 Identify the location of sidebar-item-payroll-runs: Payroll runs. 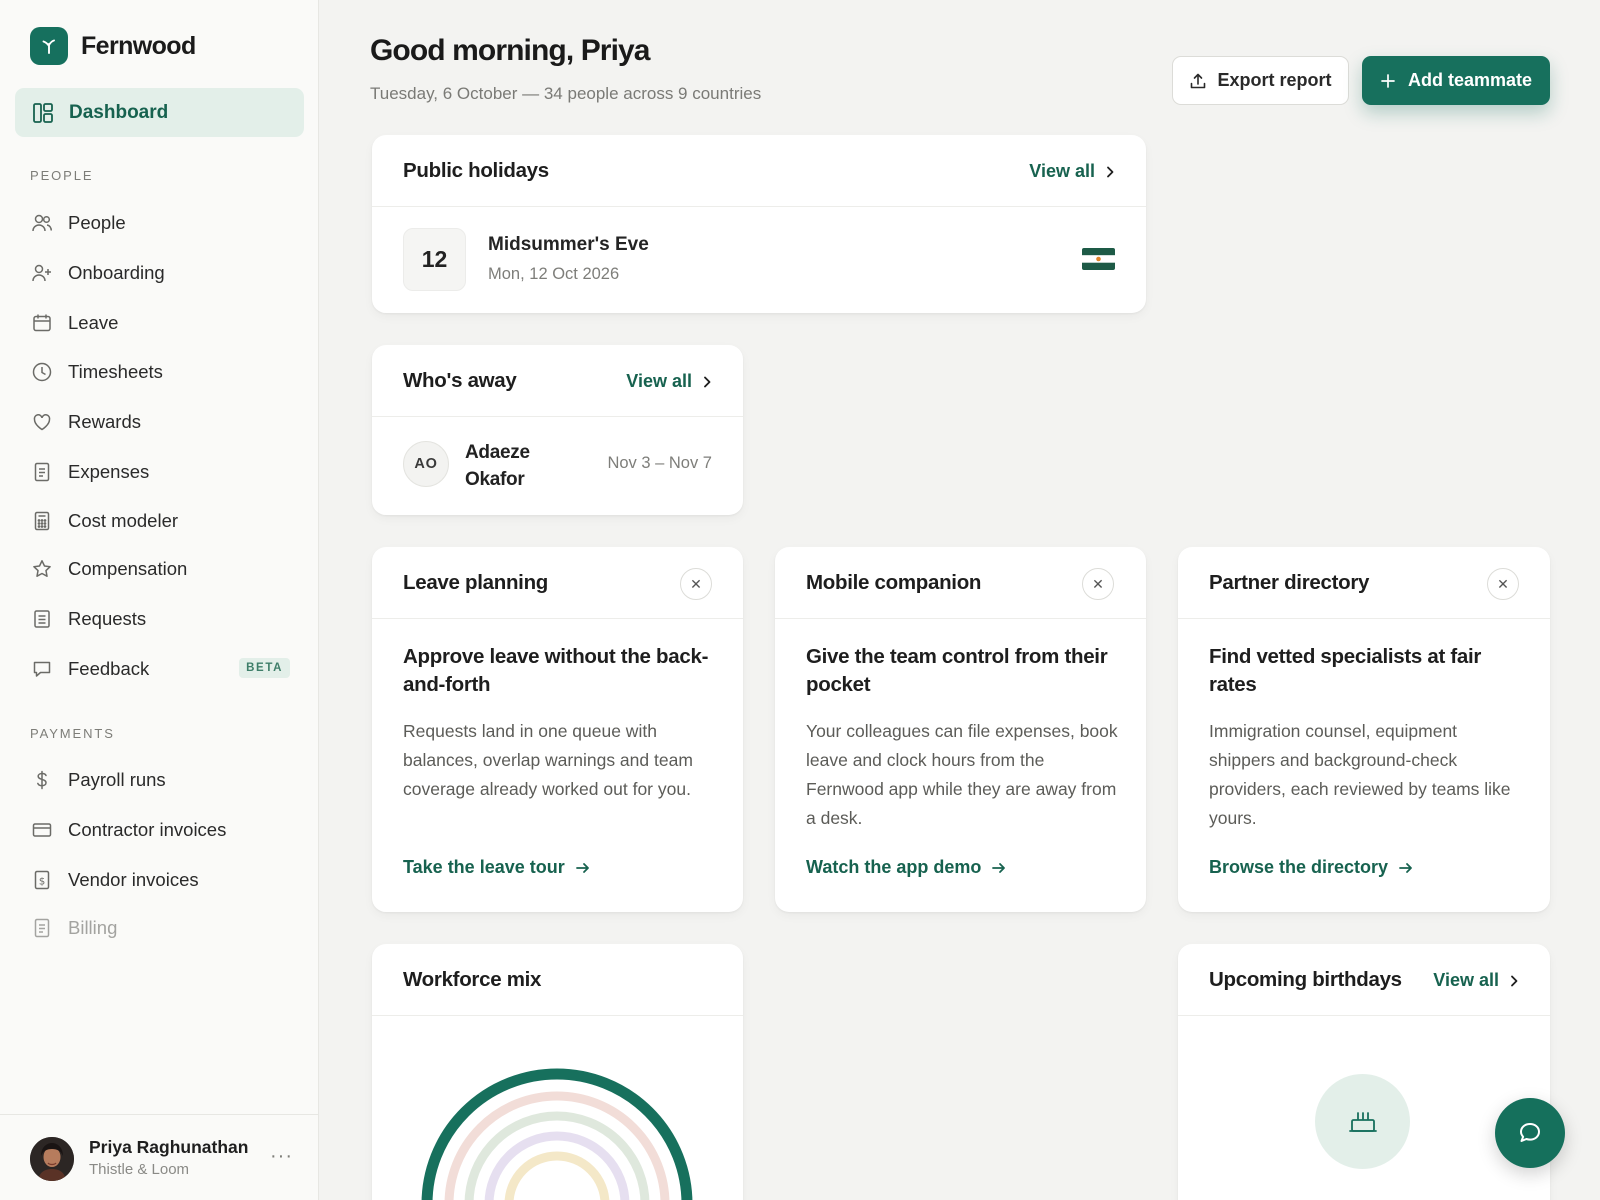
(160, 780).